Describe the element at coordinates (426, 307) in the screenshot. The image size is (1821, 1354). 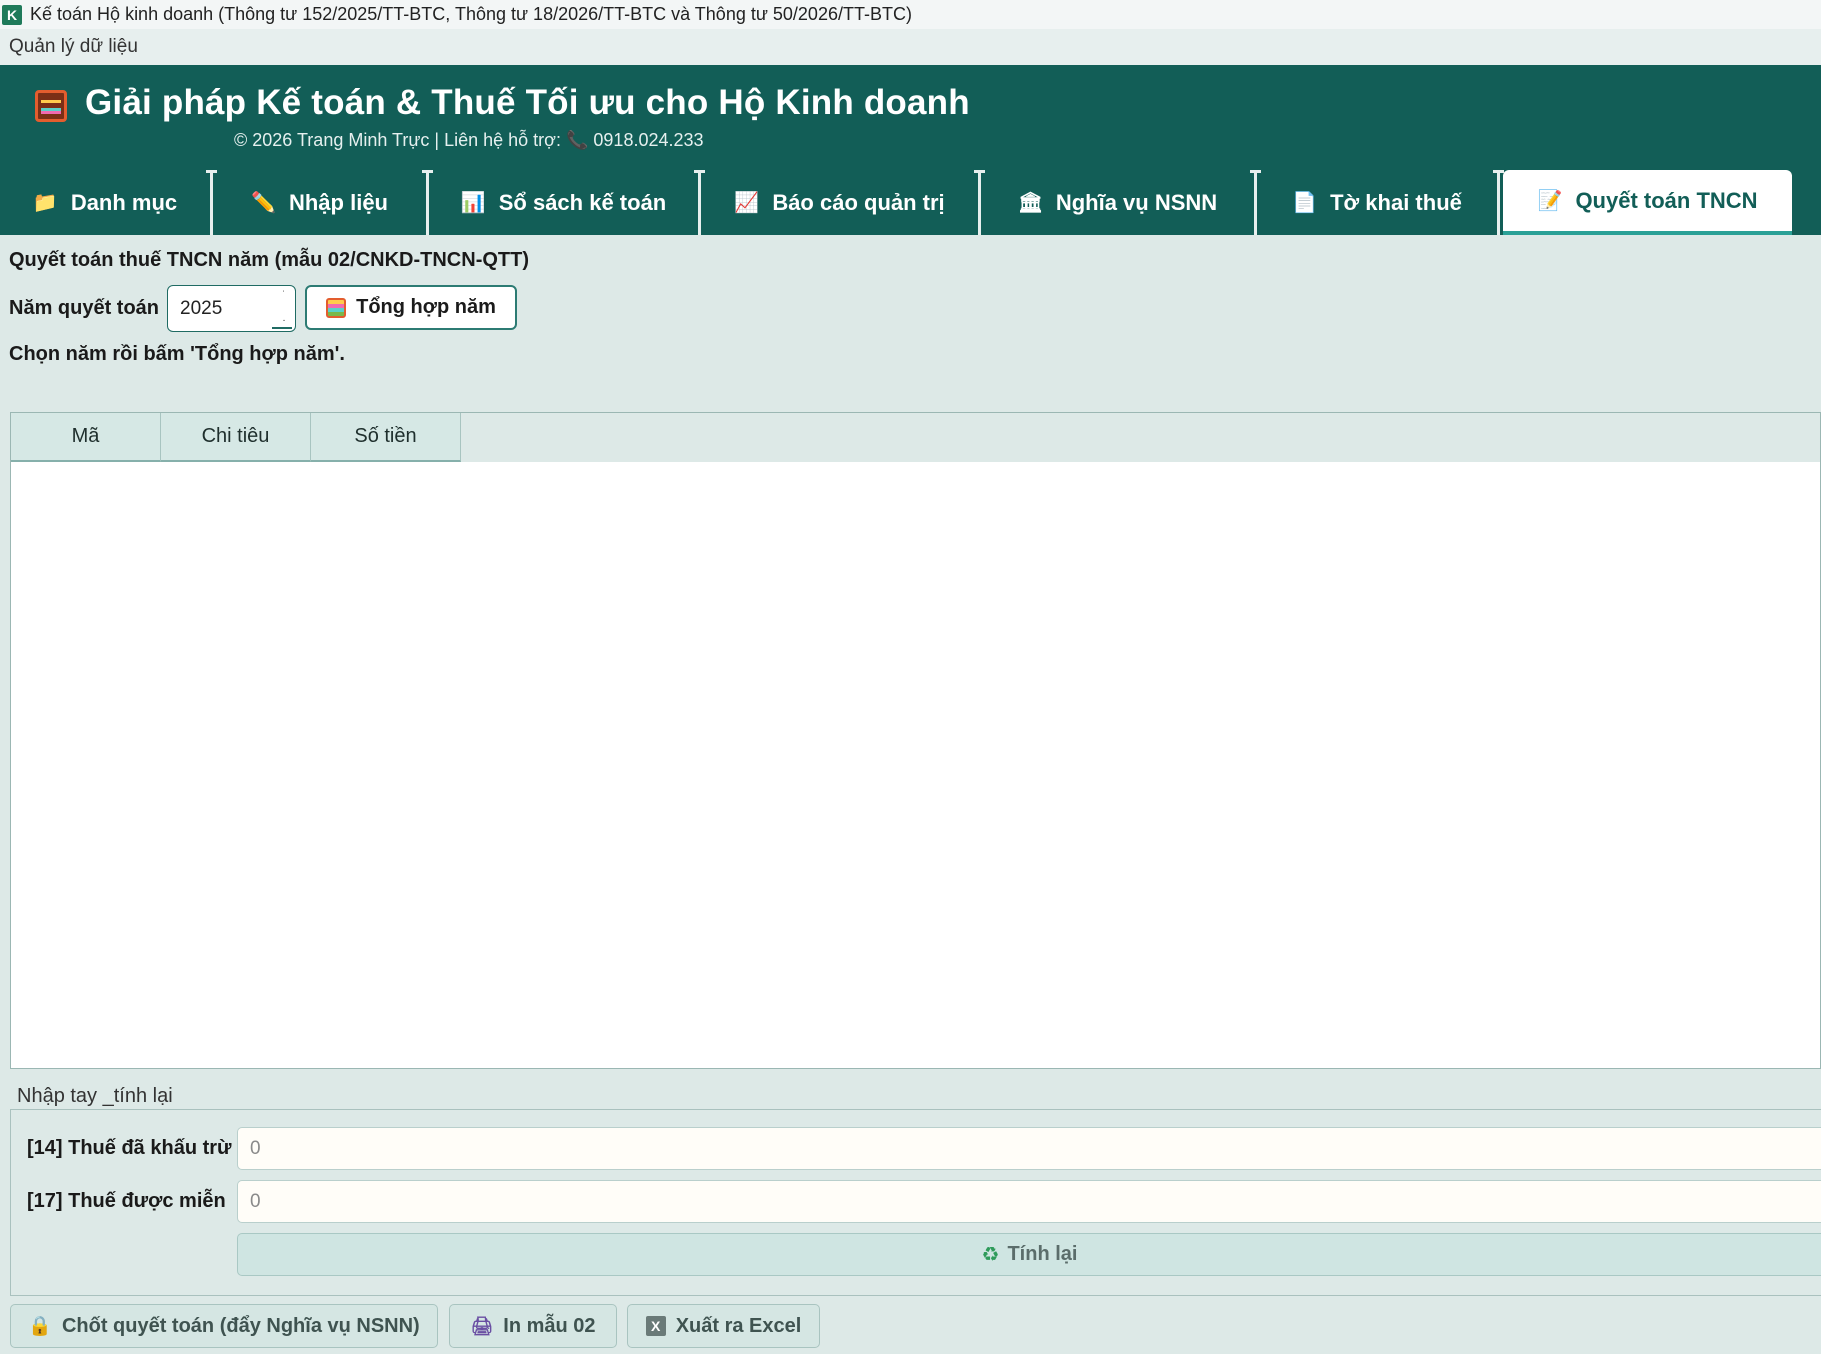
I see `summarize-year-label: Tổng hợp năm` at that location.